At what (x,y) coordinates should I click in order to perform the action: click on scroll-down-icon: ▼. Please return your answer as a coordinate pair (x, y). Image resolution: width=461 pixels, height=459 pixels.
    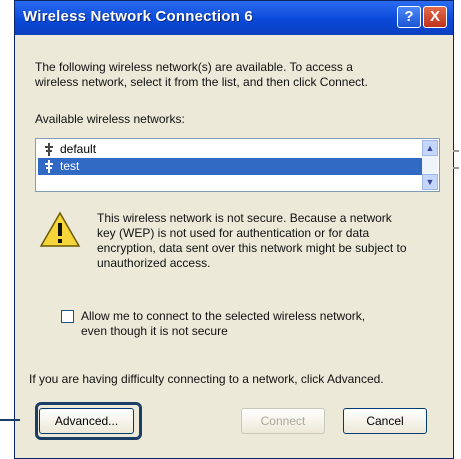
    Looking at the image, I should click on (430, 182).